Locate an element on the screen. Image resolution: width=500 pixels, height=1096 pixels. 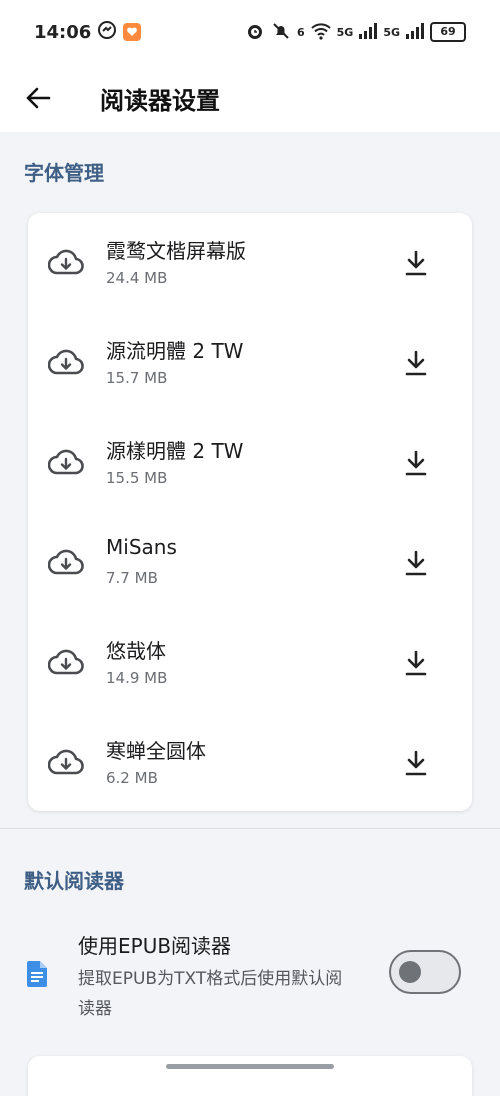
font-section-title: 字体管理 is located at coordinates (64, 173).